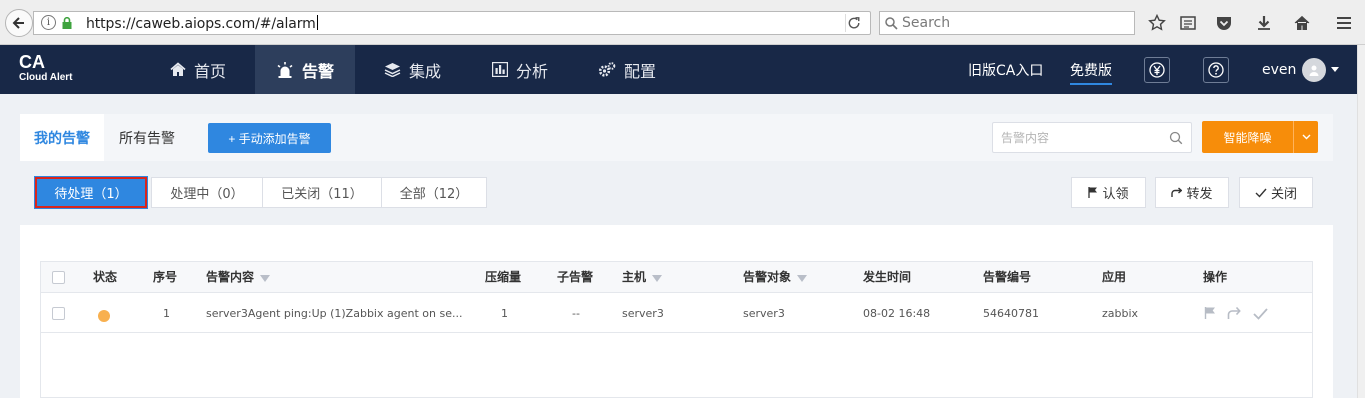 This screenshot has height=398, width=1365. I want to click on close-alarm-button: 关闭, so click(1276, 192).